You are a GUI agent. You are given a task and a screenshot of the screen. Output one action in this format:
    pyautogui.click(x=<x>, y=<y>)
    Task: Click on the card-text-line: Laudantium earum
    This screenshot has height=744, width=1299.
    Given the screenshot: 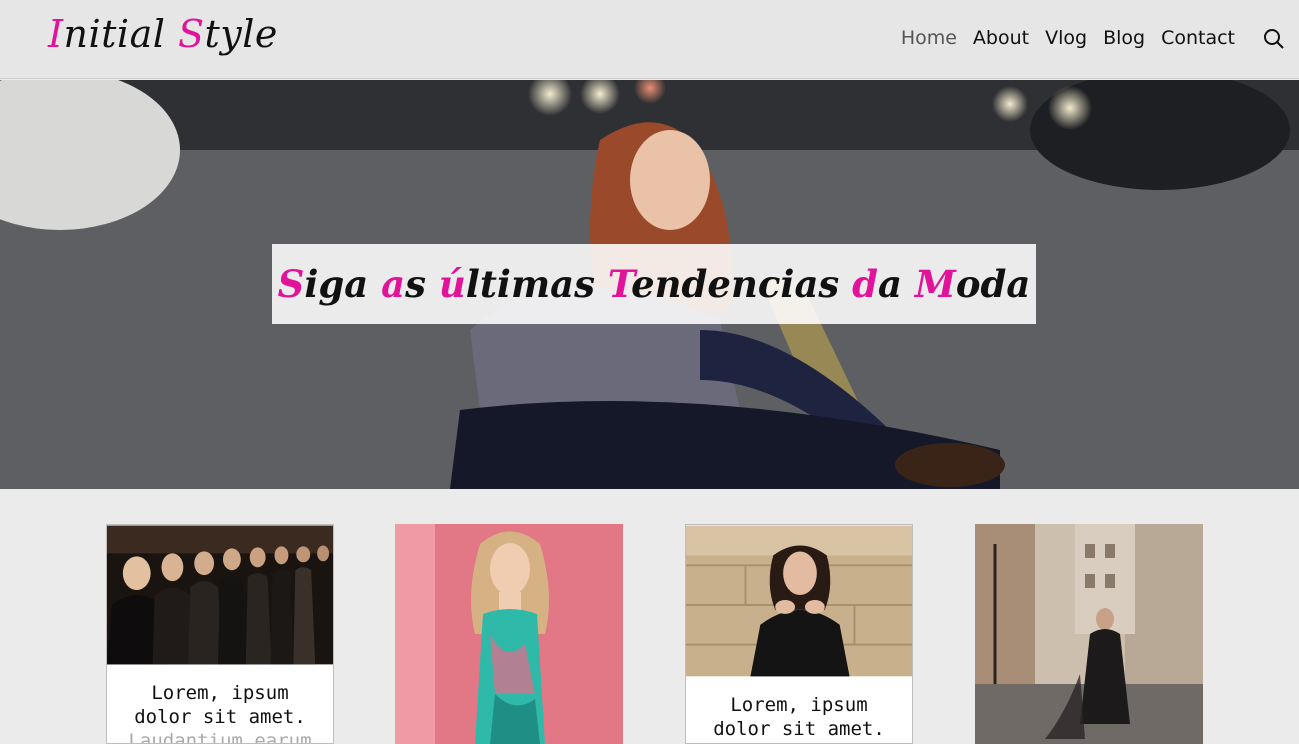 What is the action you would take?
    pyautogui.click(x=220, y=737)
    